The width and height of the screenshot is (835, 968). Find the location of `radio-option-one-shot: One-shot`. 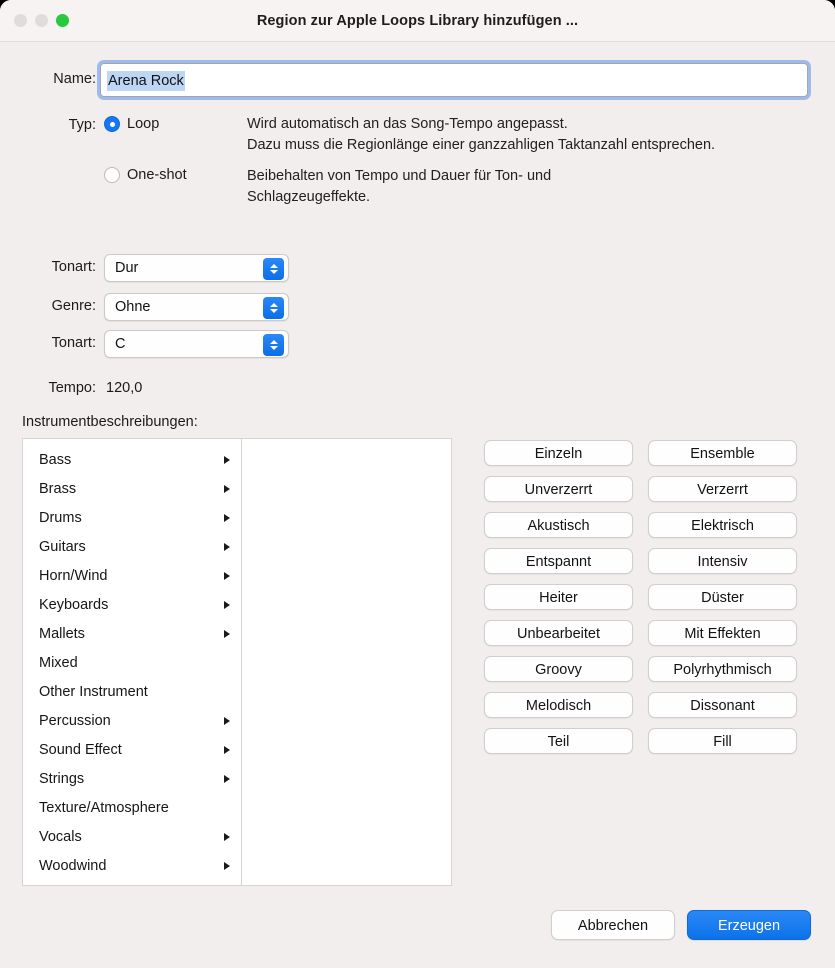

radio-option-one-shot: One-shot is located at coordinates (145, 175).